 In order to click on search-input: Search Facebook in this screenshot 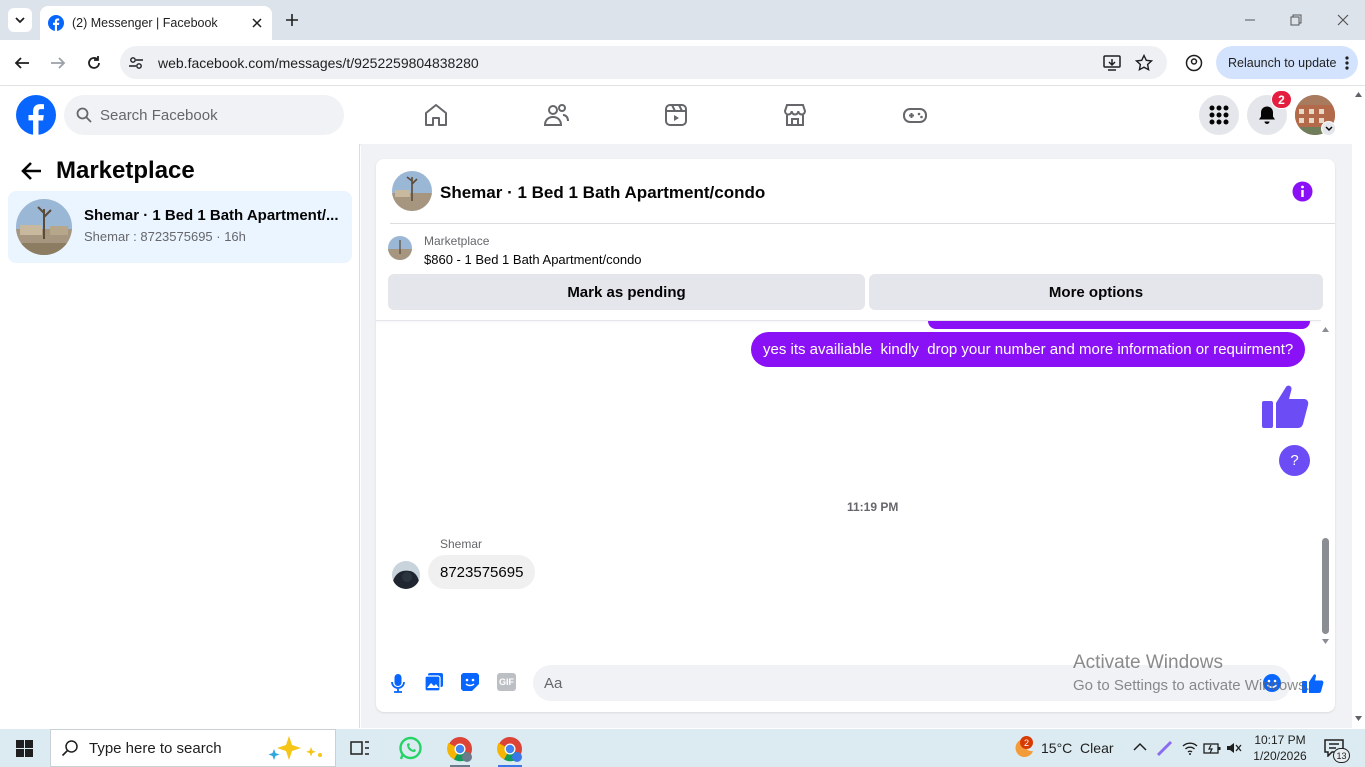, I will do `click(204, 115)`.